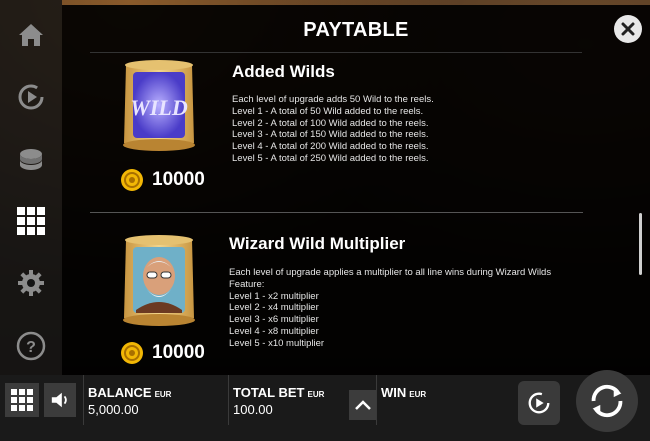 The image size is (650, 441). What do you see at coordinates (253, 409) in the screenshot?
I see `total-bet-value: 100.00` at bounding box center [253, 409].